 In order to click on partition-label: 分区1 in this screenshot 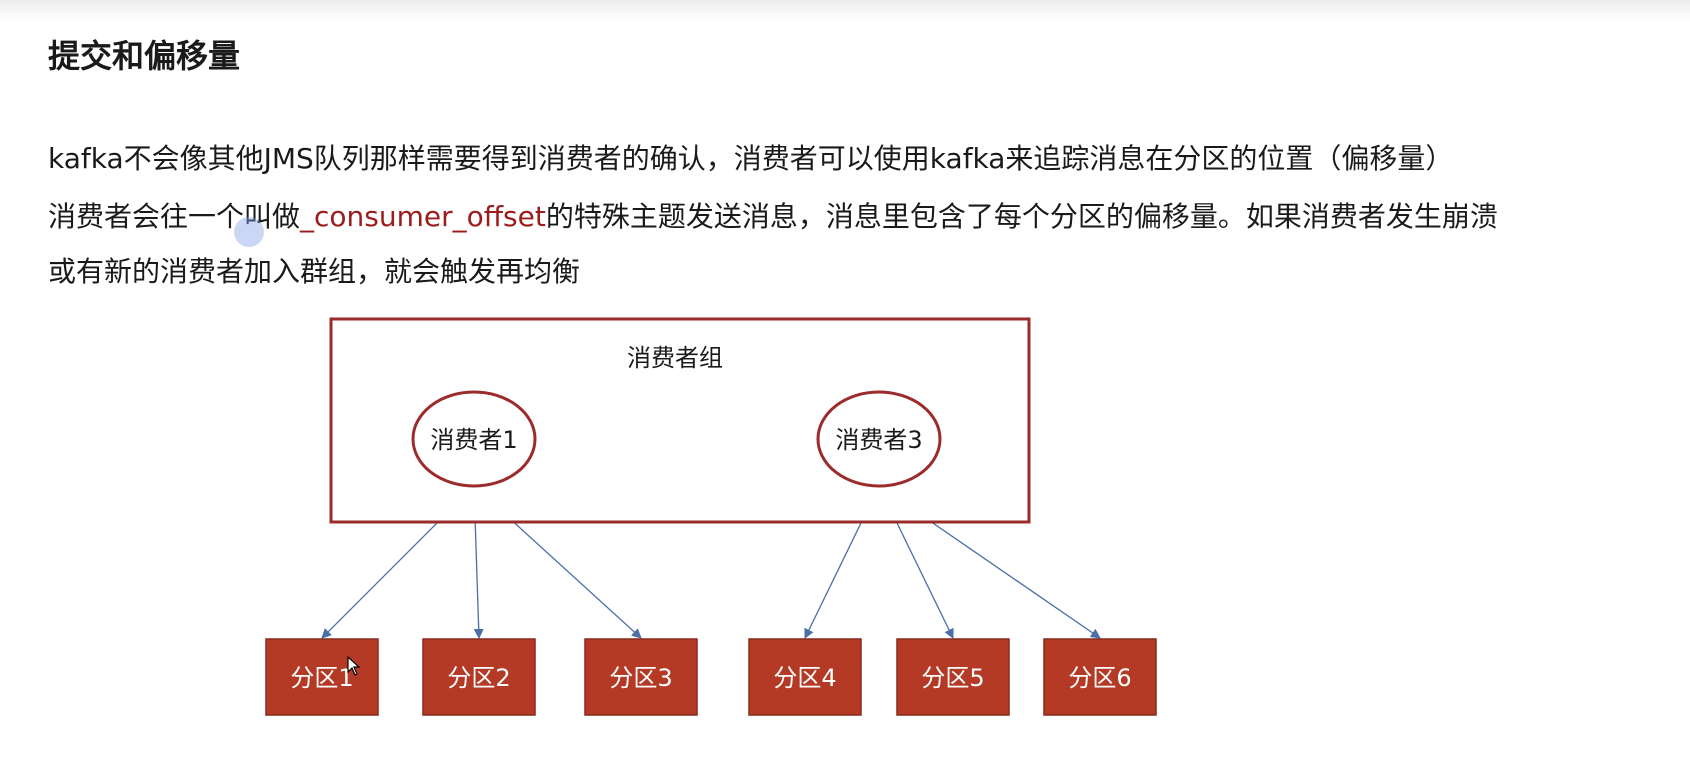, I will do `click(321, 678)`.